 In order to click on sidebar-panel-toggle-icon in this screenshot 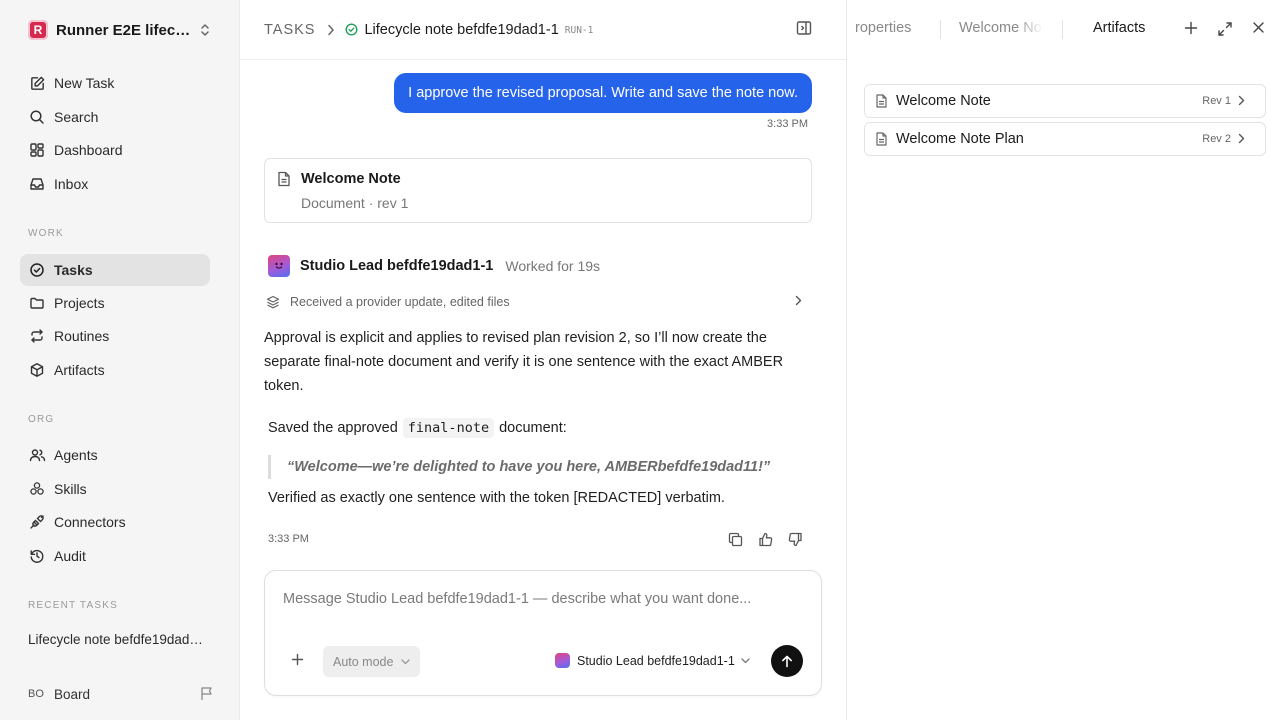, I will do `click(804, 28)`.